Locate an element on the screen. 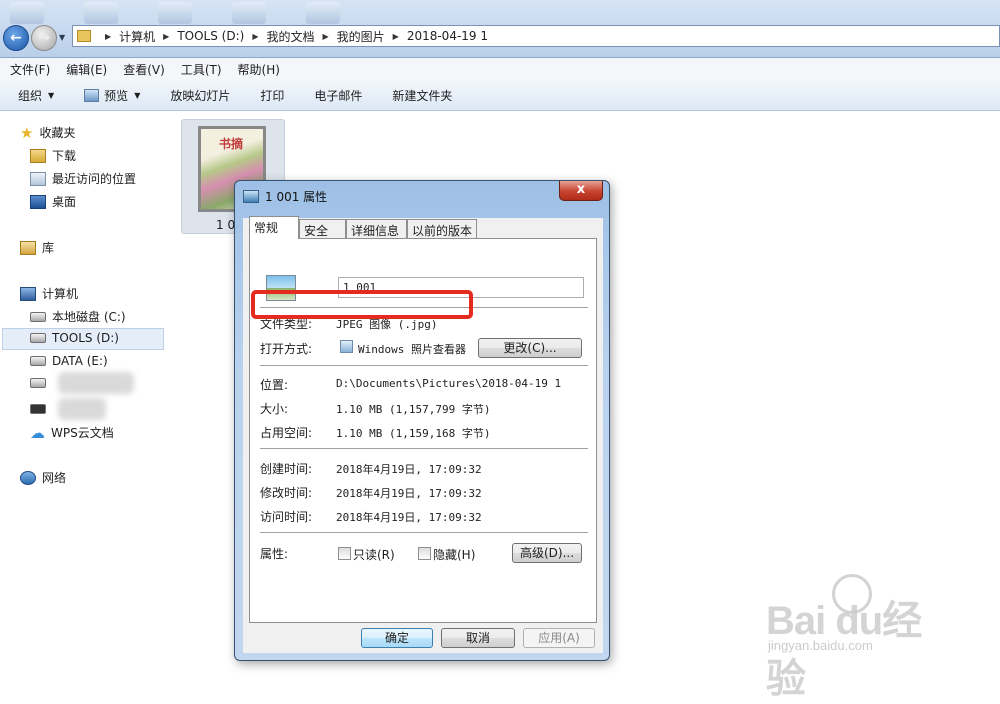 Image resolution: width=1000 pixels, height=704 pixels. file-name-label: 1 0 is located at coordinates (226, 225).